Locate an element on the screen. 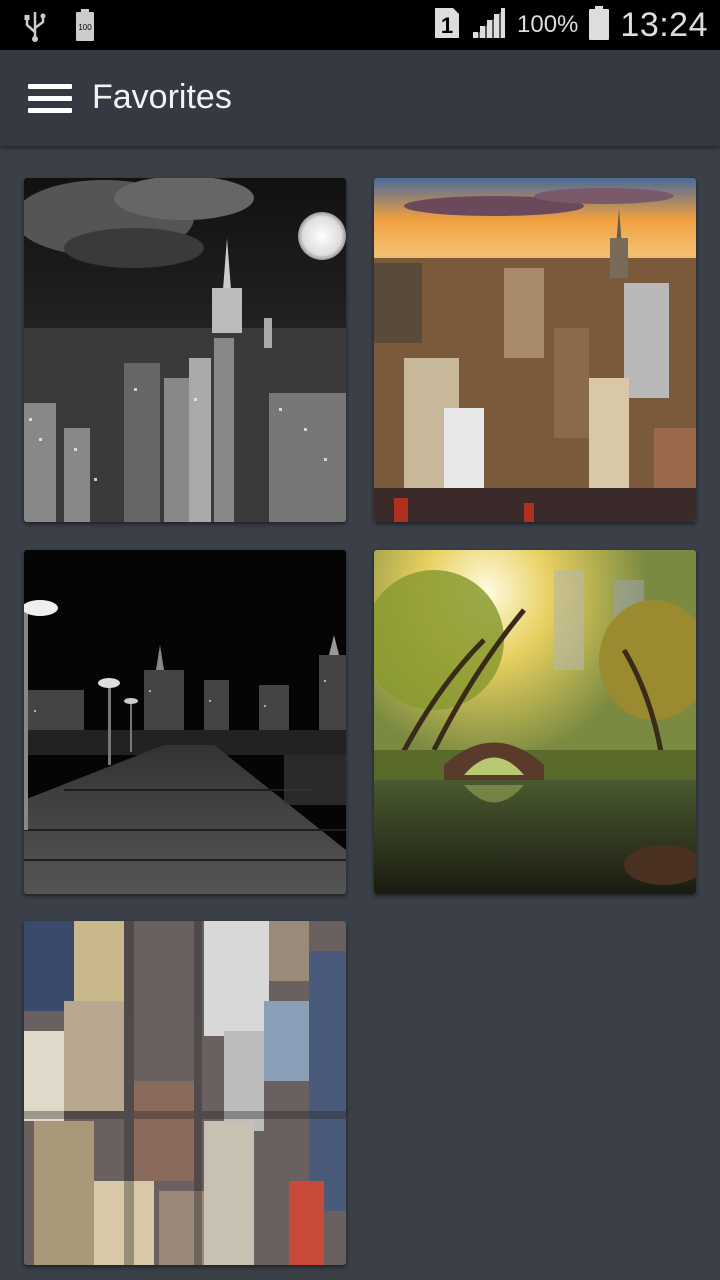 The image size is (720, 1280). battery-small-icon: 100 is located at coordinates (85, 27).